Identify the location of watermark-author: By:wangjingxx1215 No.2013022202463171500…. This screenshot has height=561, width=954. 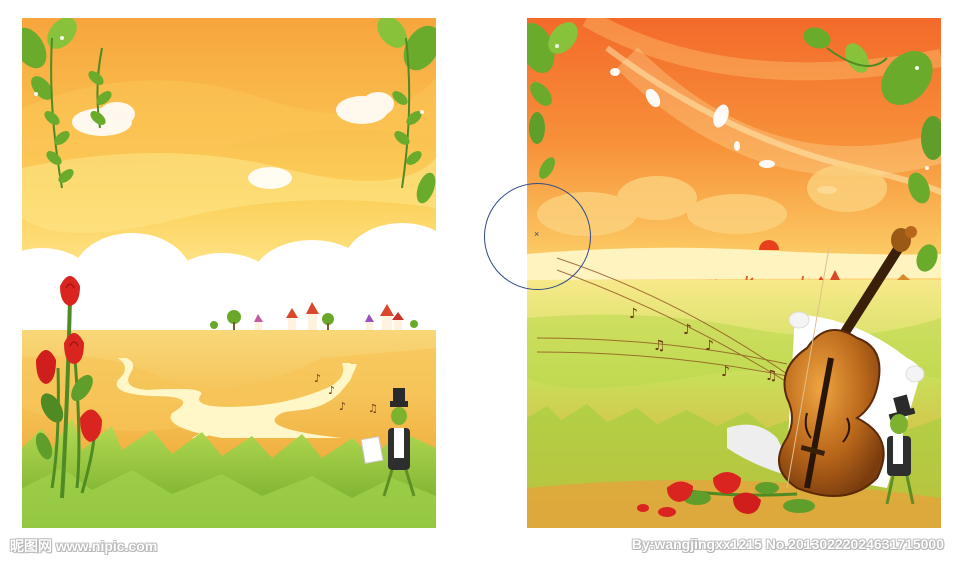
(787, 544).